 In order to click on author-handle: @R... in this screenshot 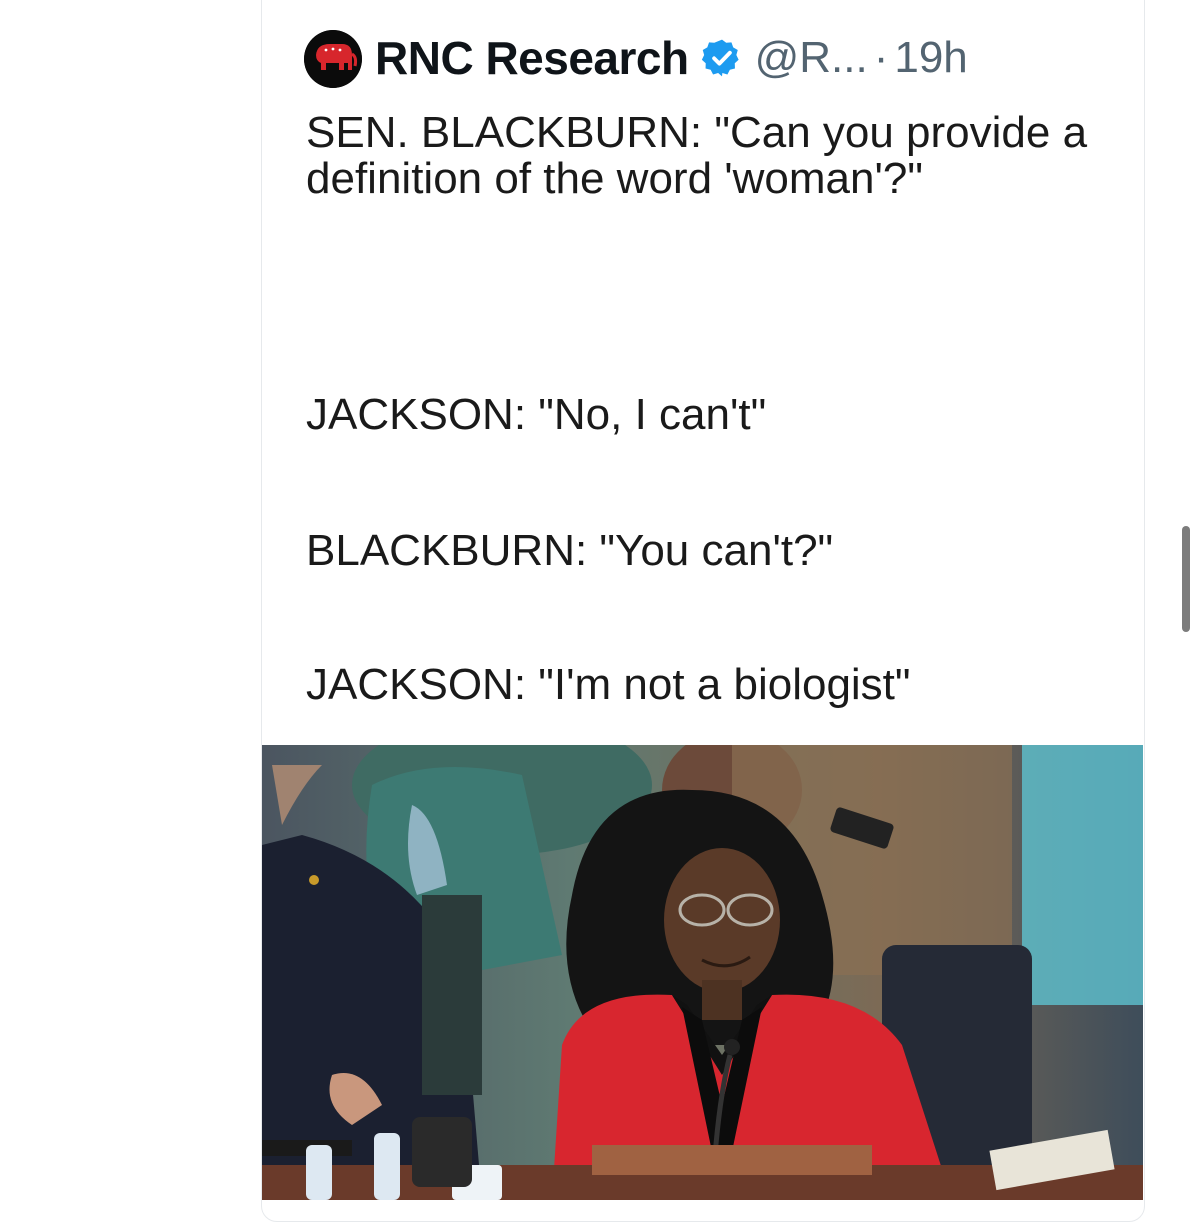, I will do `click(811, 58)`.